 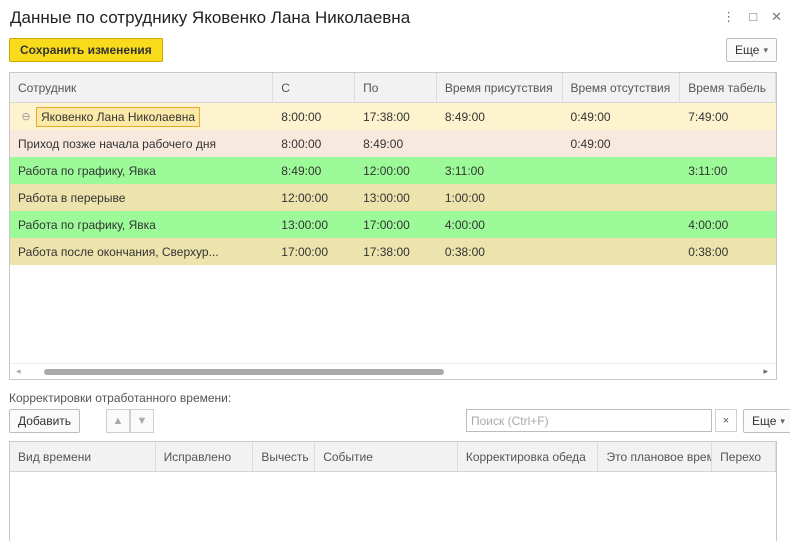 I want to click on column-header: Событие, so click(x=386, y=456).